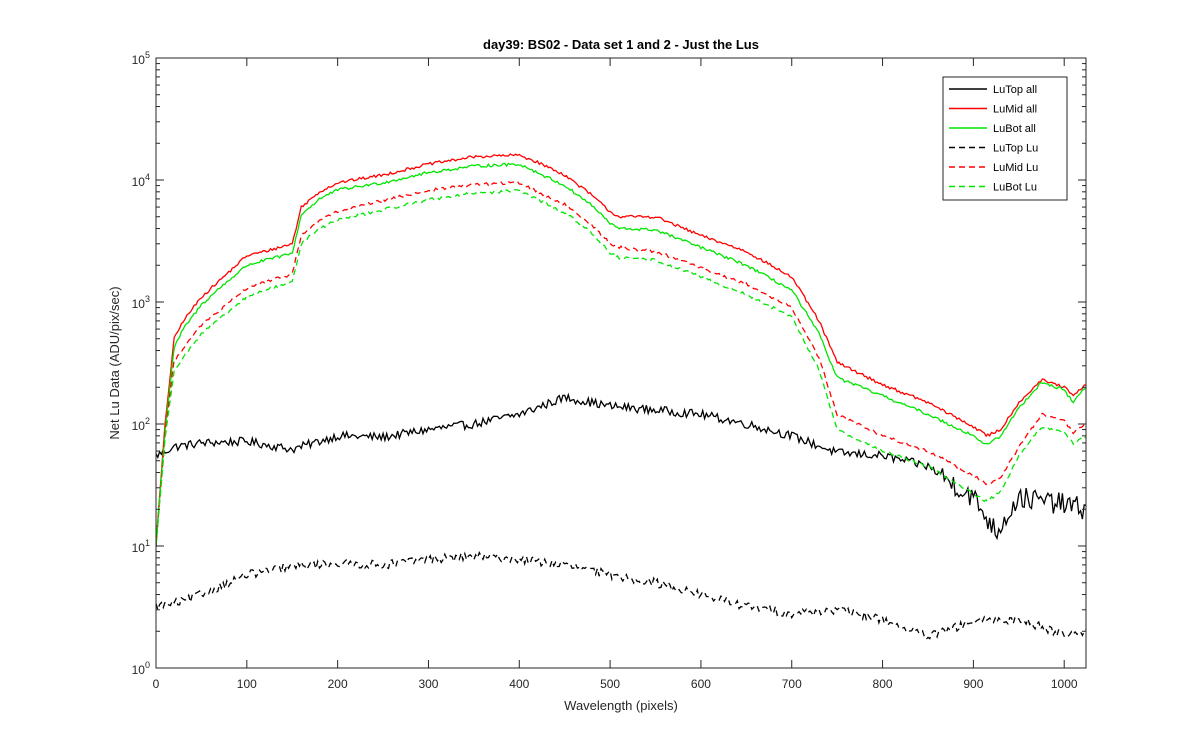 The image size is (1200, 750). What do you see at coordinates (1015, 110) in the screenshot?
I see `legend-label: LuMid all` at bounding box center [1015, 110].